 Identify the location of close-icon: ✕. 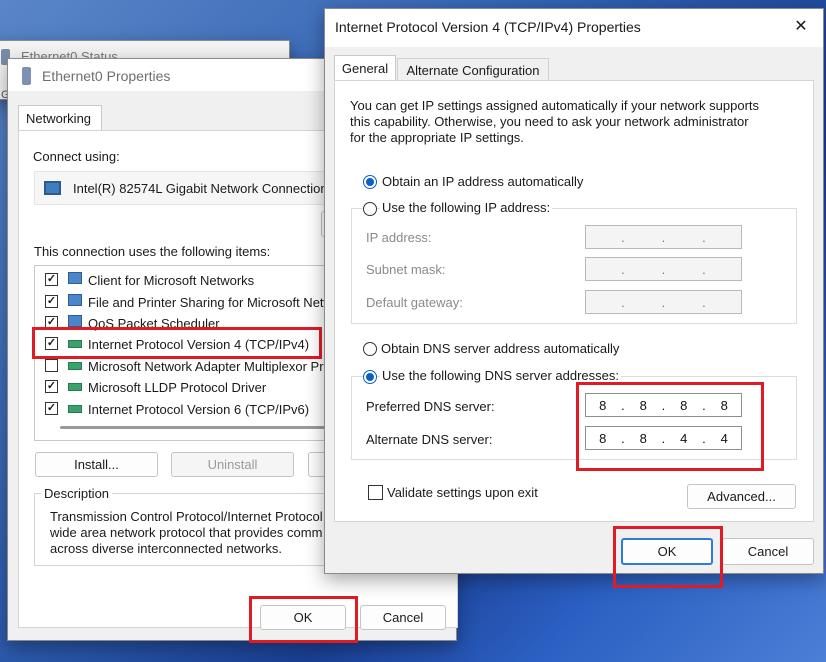
(801, 27).